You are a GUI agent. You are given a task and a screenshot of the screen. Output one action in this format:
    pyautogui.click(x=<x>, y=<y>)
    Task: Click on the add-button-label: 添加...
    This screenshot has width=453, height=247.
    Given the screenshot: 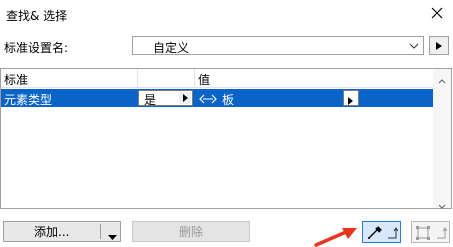 What is the action you would take?
    pyautogui.click(x=52, y=232)
    